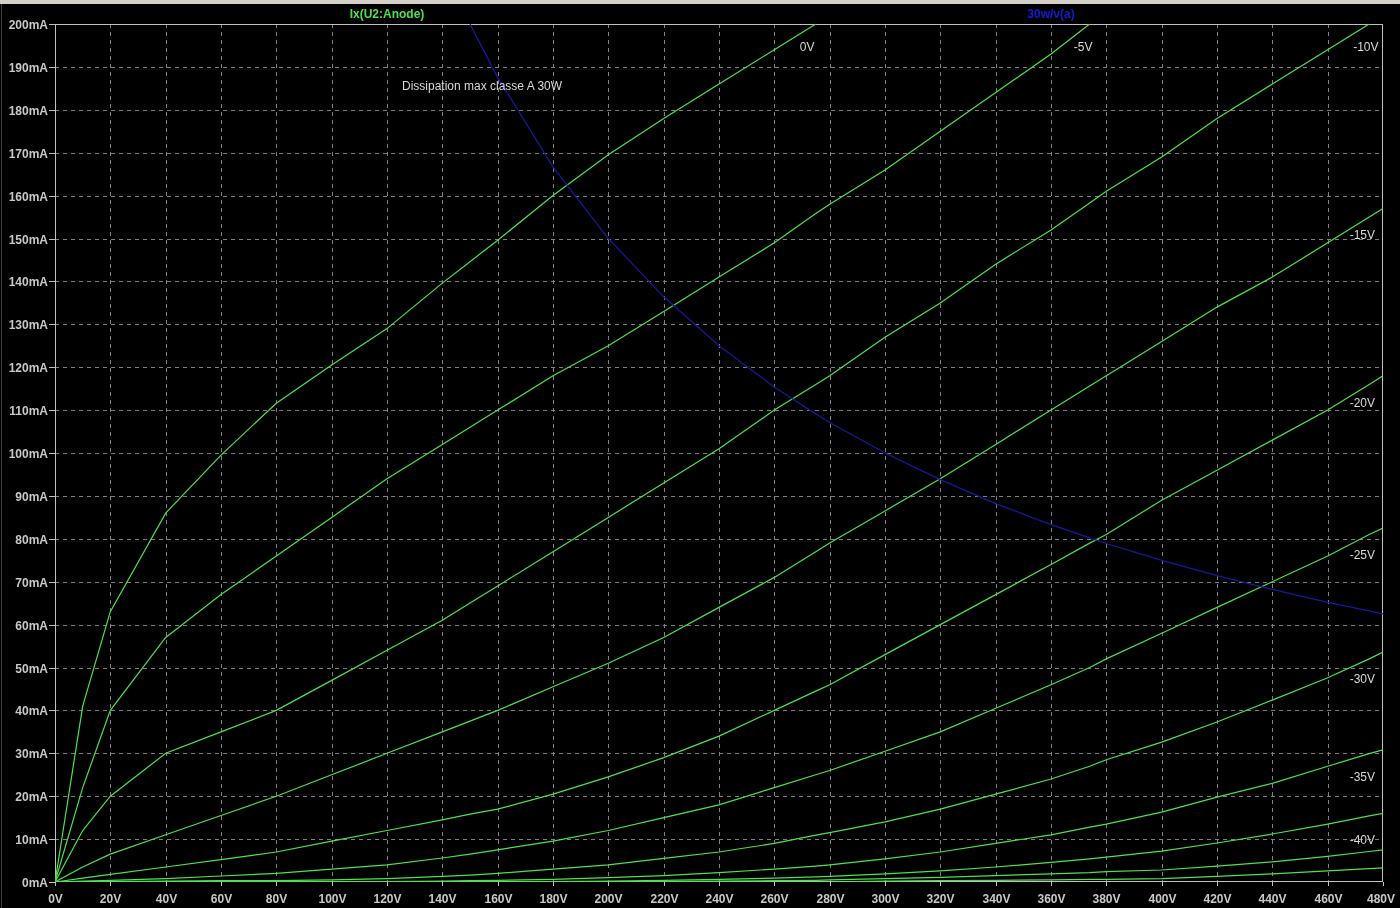 This screenshot has width=1400, height=908. Describe the element at coordinates (166, 899) in the screenshot. I see `x-tick-label: 40V` at that location.